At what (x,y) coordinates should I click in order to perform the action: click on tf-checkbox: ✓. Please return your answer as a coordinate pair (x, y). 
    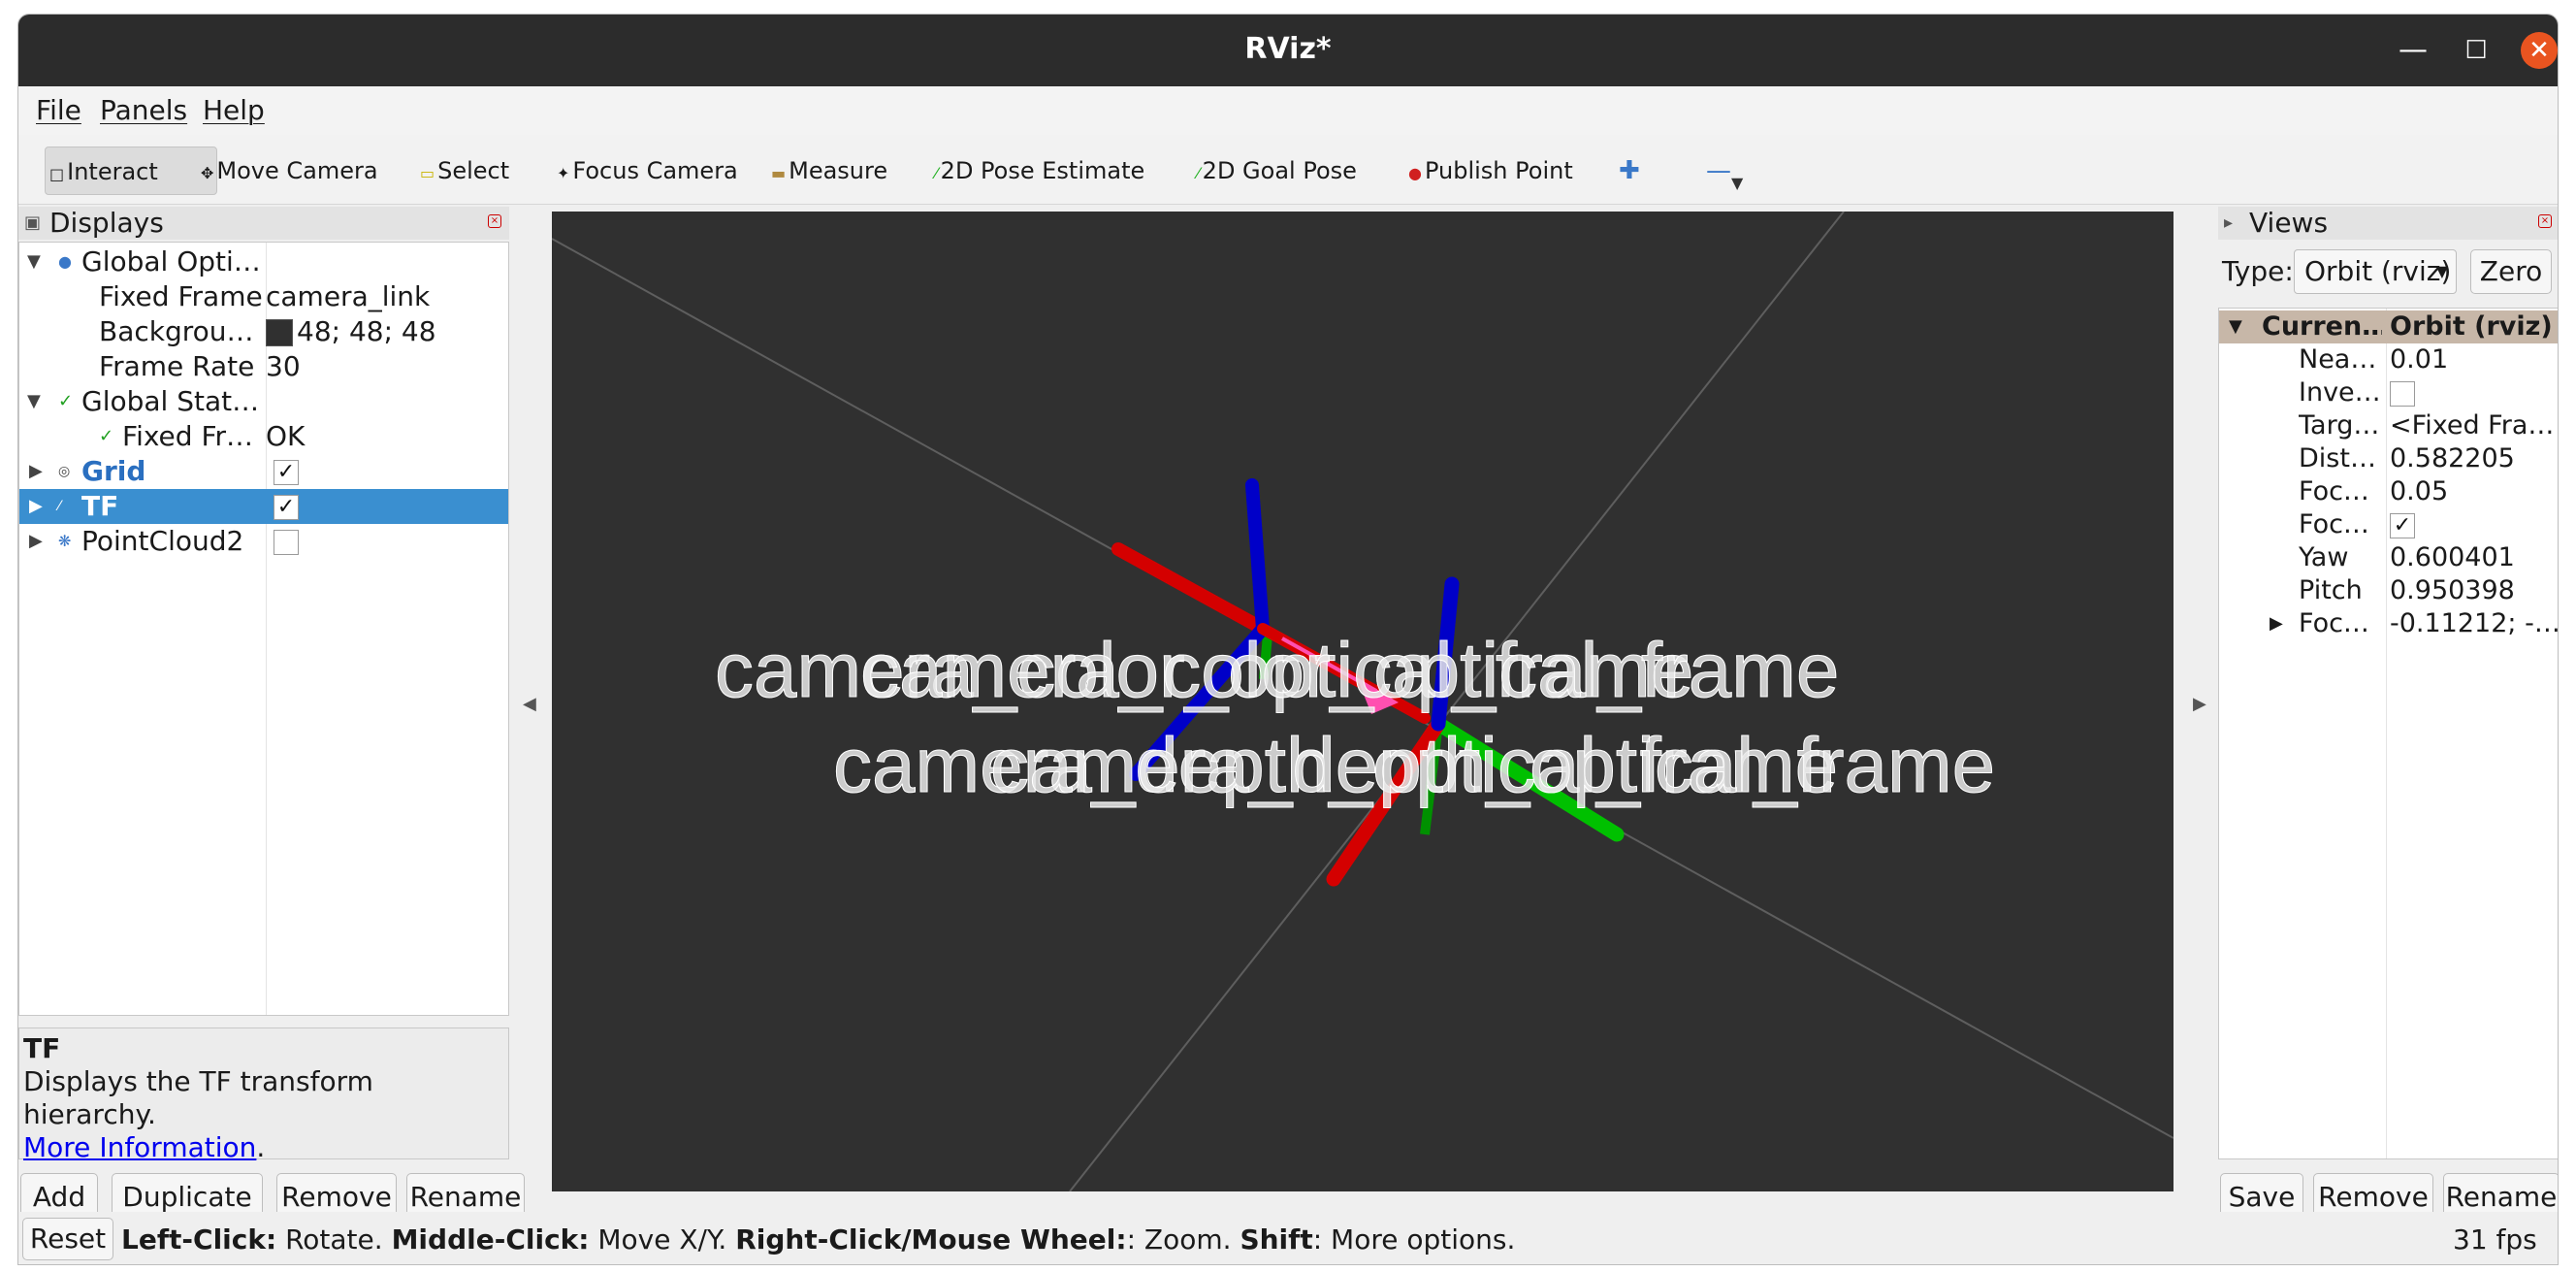
    Looking at the image, I should click on (286, 506).